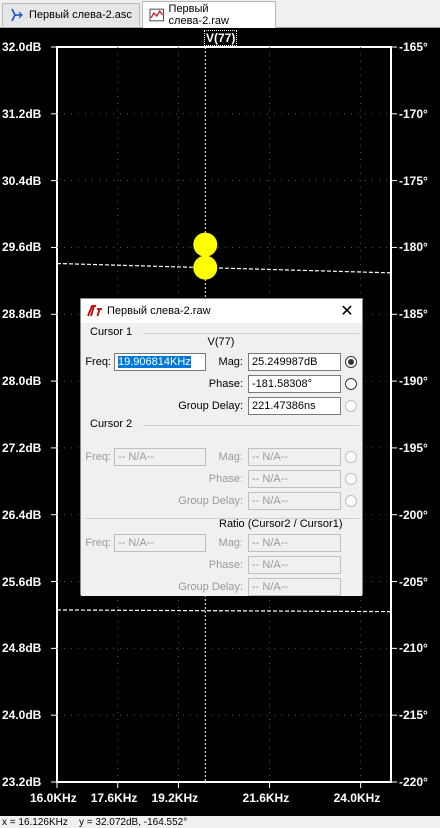 The height and width of the screenshot is (828, 440). What do you see at coordinates (205, 267) in the screenshot?
I see `cursor1-mag-marker` at bounding box center [205, 267].